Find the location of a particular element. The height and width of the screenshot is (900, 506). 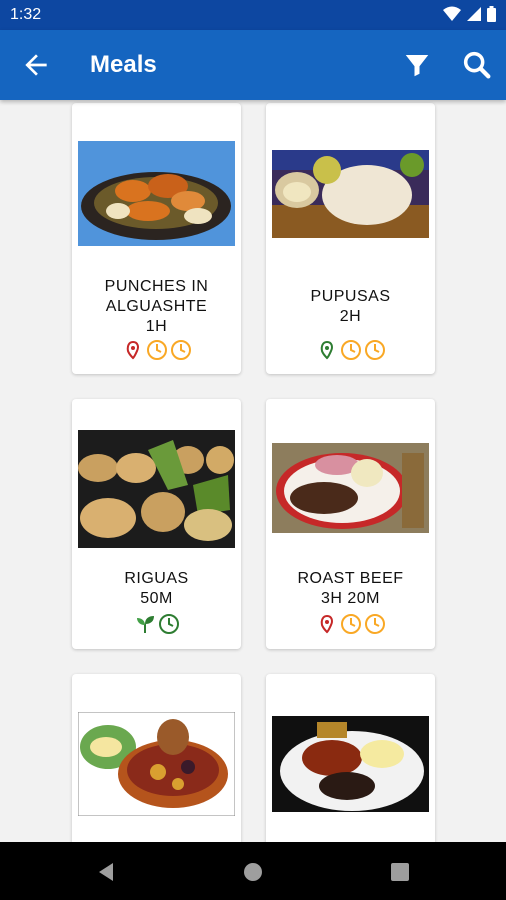

meal-card: PUPUSAS 2H is located at coordinates (350, 238).